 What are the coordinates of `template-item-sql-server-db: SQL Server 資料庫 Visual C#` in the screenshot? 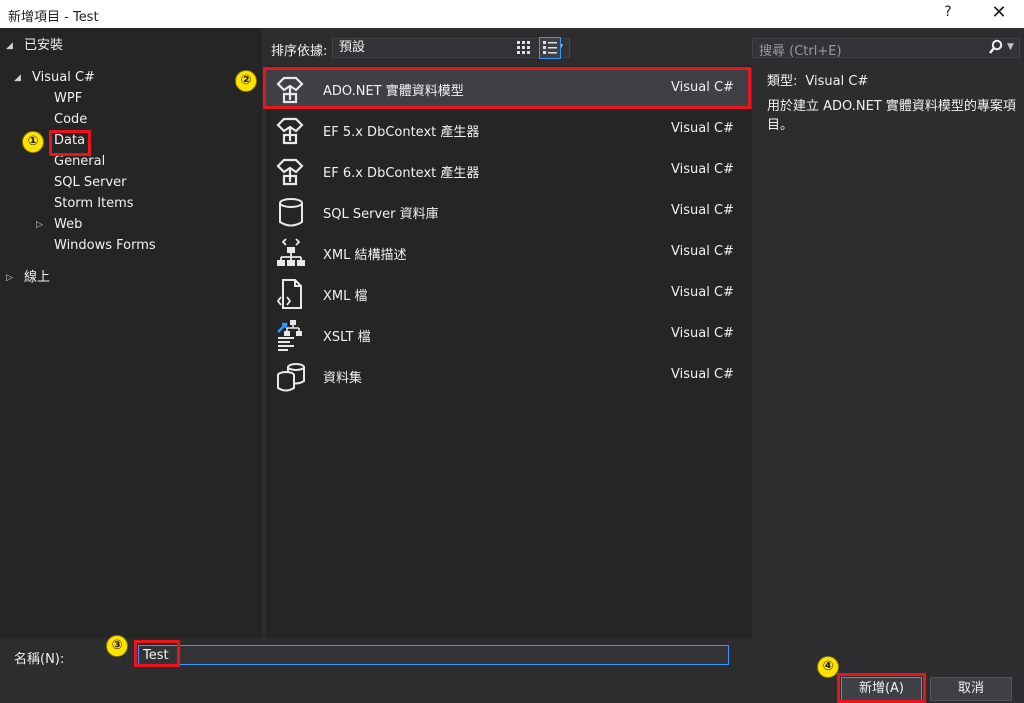 It's located at (509, 211).